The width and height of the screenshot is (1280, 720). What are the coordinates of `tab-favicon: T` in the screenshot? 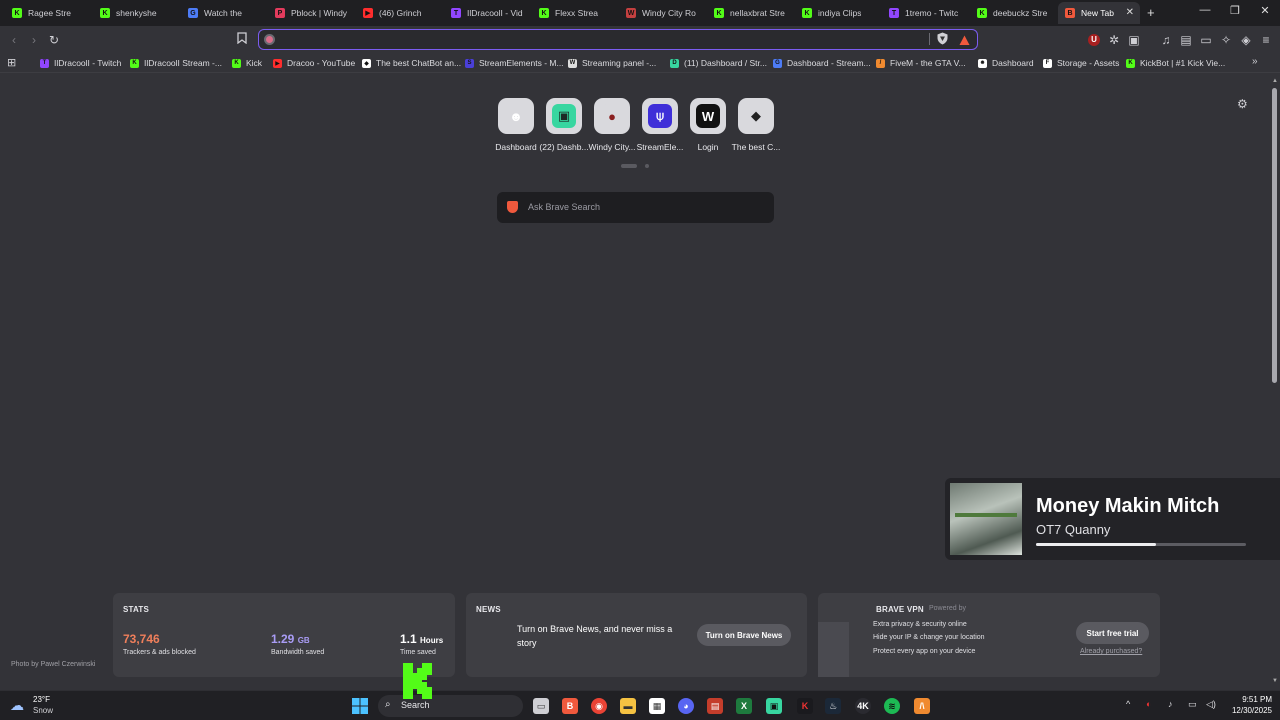 It's located at (456, 13).